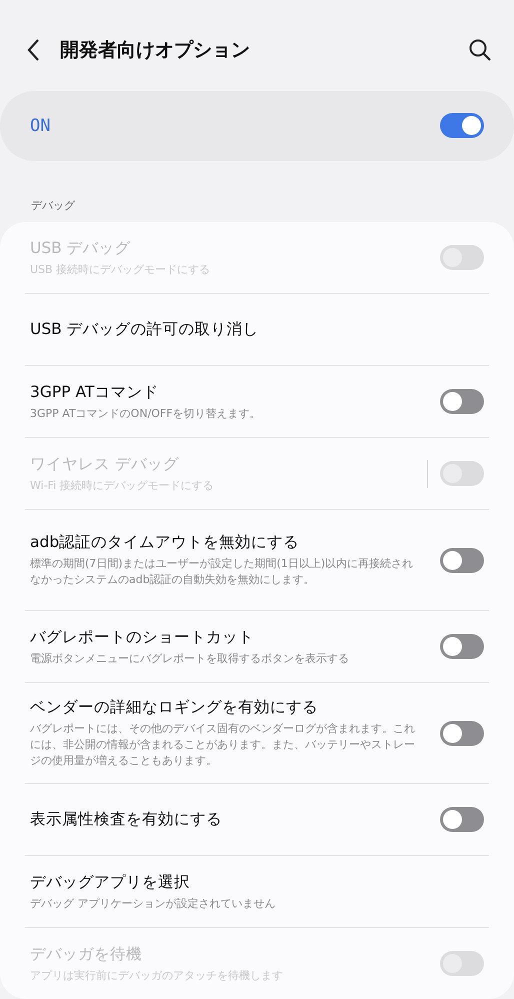 The width and height of the screenshot is (514, 999). What do you see at coordinates (222, 572) in the screenshot?
I see `setting-summary: 標準の期間(7日間)またはユーザーが設定した期間(1日以上)以内に再接続されなかったシステムのadb認証の自動失効を無効にします。` at bounding box center [222, 572].